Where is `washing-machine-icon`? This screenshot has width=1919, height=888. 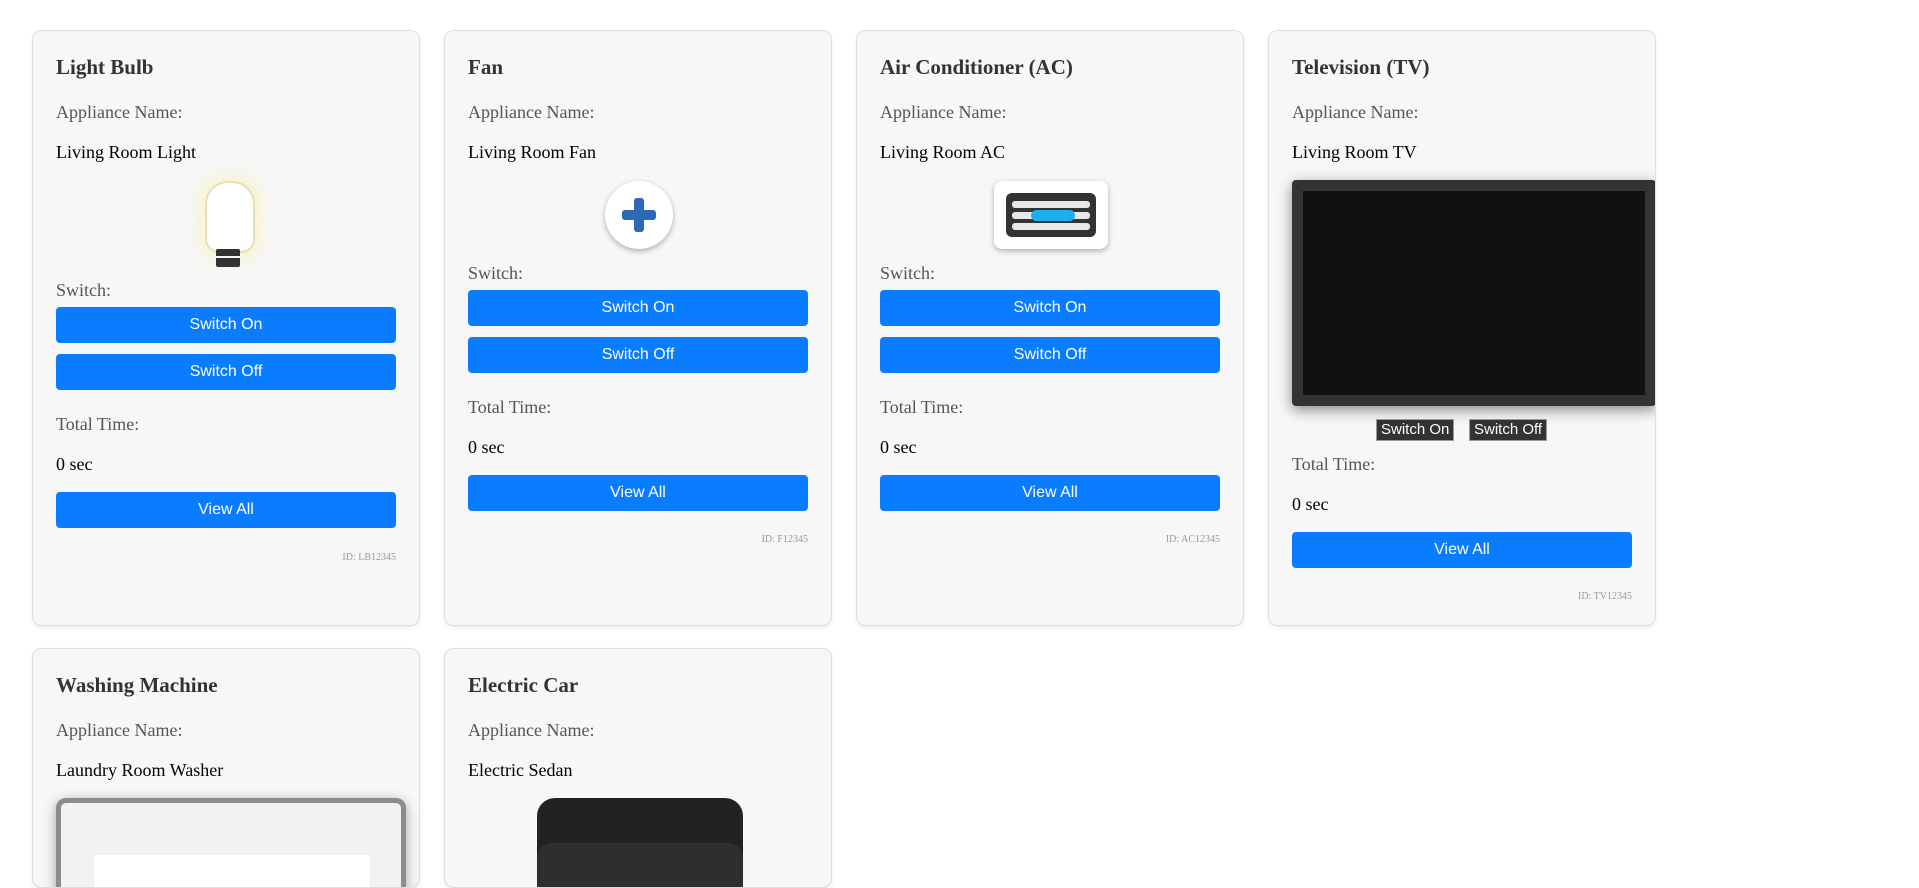 washing-machine-icon is located at coordinates (231, 842).